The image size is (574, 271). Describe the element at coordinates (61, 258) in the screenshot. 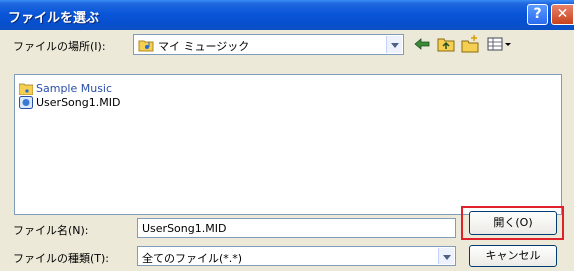

I see `filetype-label: ファイルの種類(T):` at that location.